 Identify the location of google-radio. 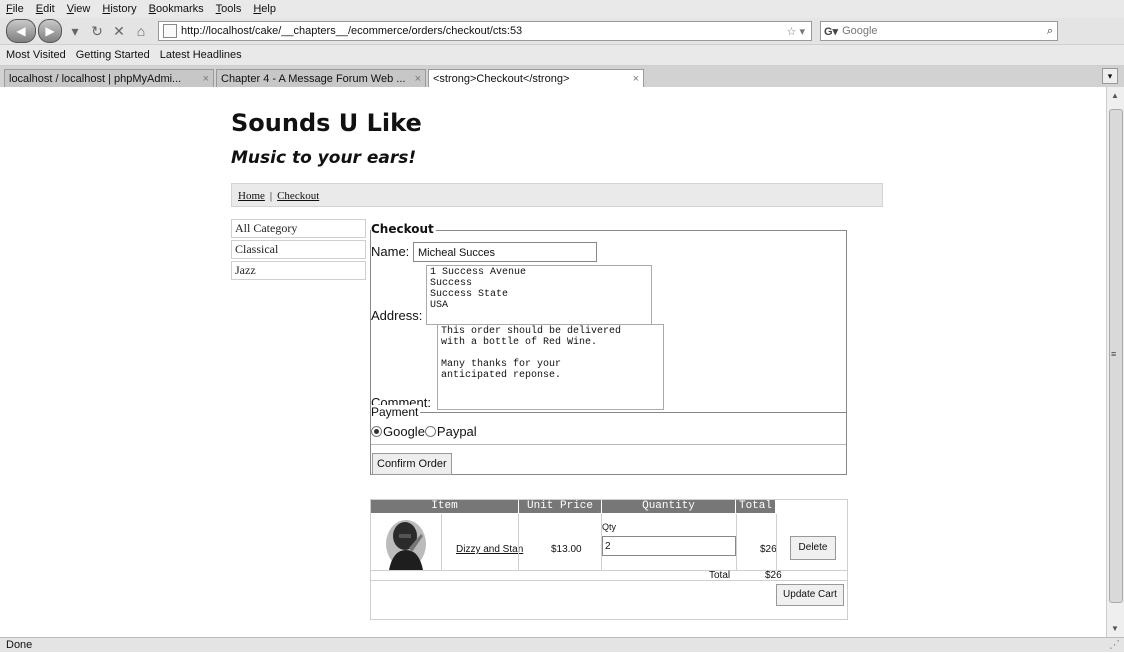
(376, 431).